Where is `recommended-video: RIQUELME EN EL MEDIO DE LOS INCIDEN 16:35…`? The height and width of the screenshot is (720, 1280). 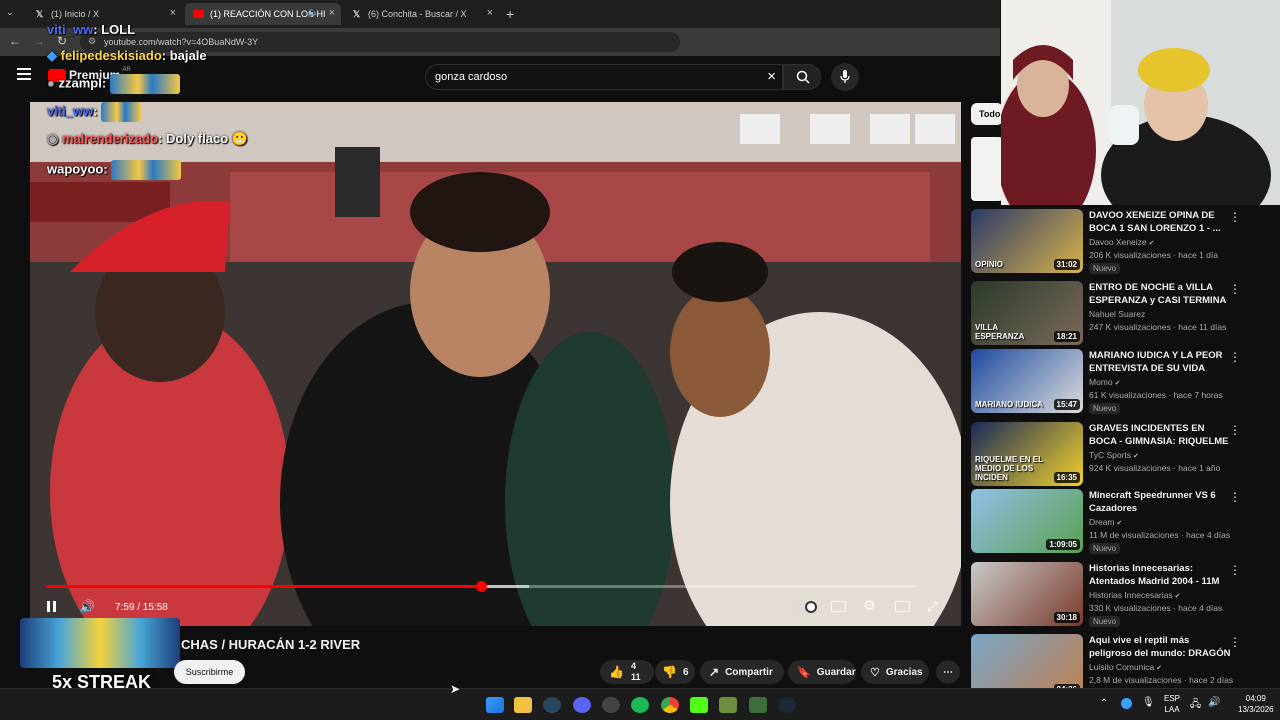
recommended-video: RIQUELME EN EL MEDIO DE LOS INCIDEN 16:35… is located at coordinates (1116, 454).